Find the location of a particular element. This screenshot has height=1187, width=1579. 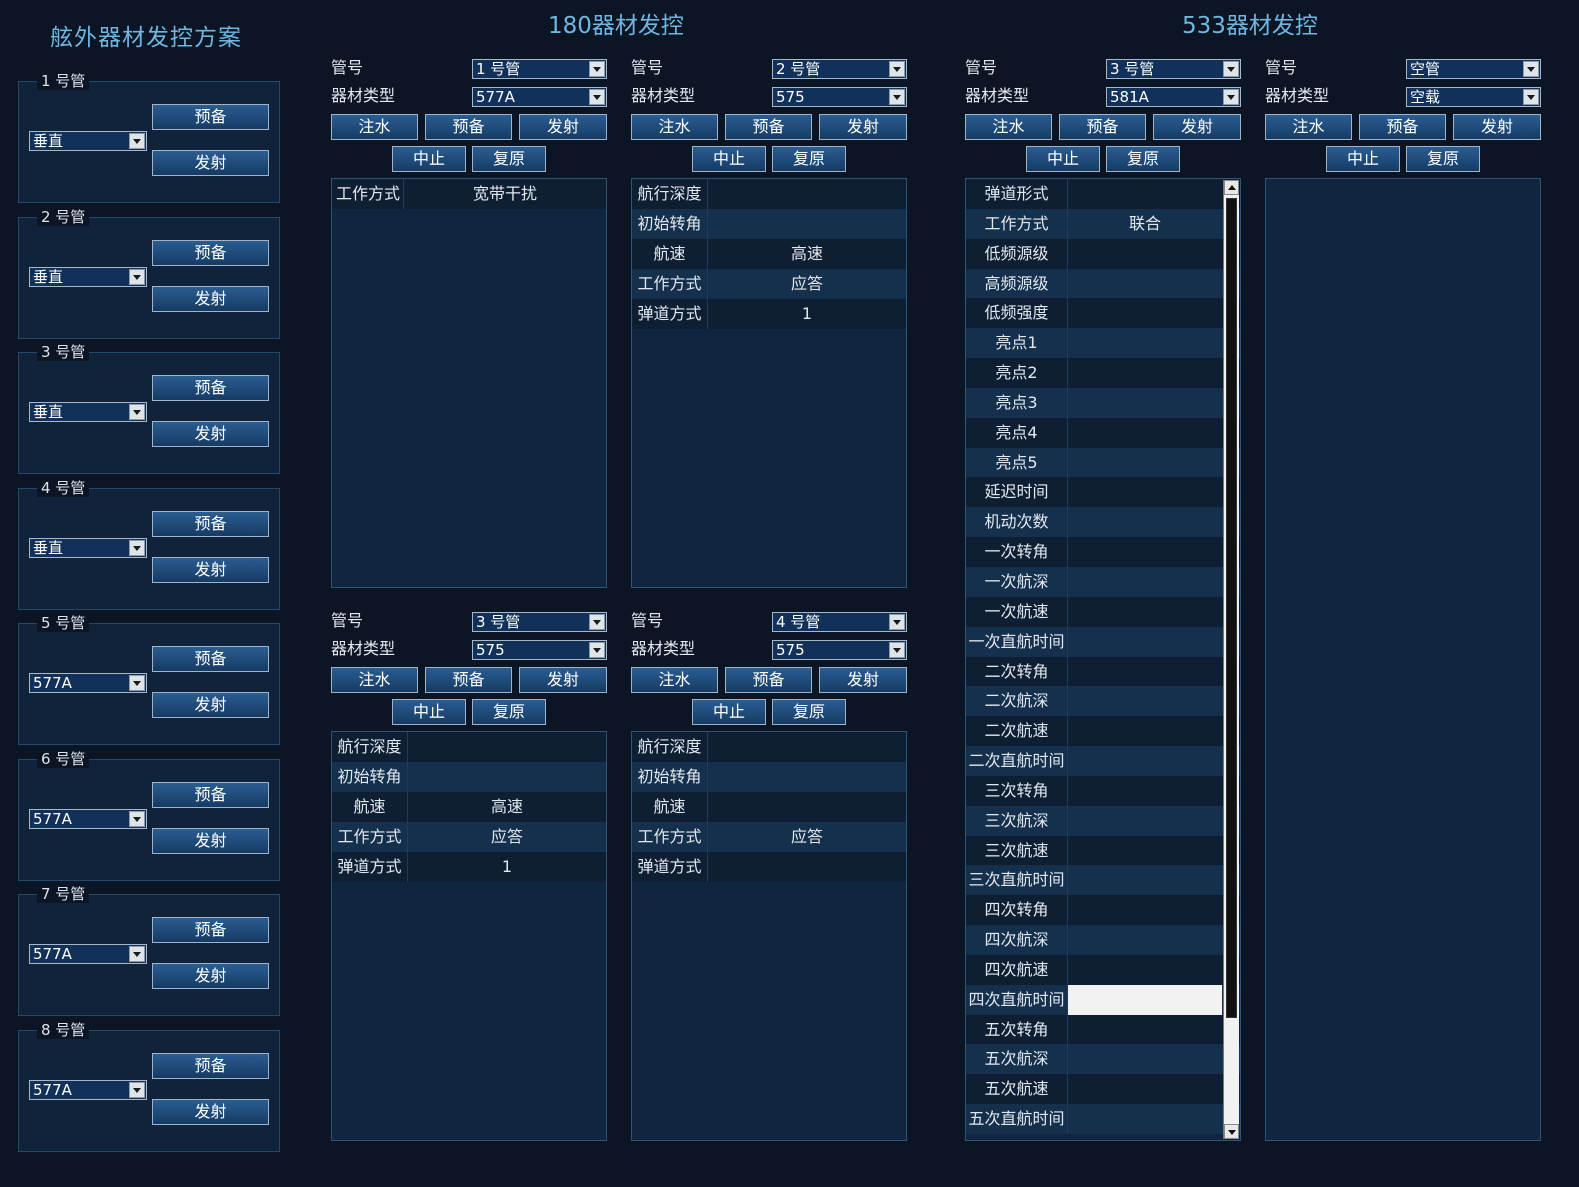

unit533-1-launch-button: 发射 is located at coordinates (1197, 127).